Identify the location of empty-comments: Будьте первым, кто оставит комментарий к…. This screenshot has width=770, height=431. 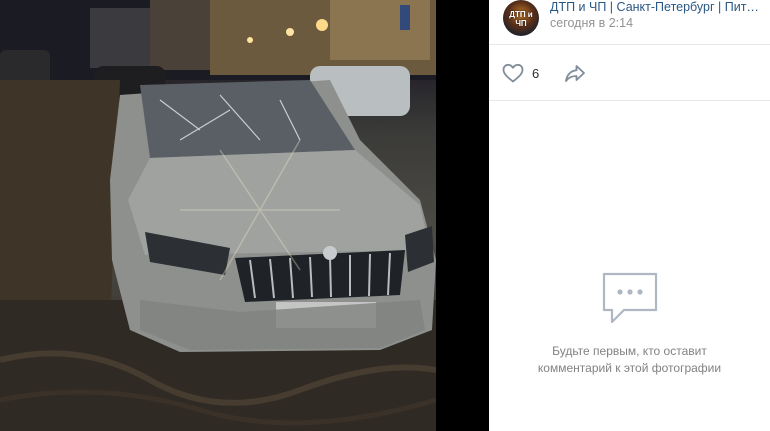
(629, 323).